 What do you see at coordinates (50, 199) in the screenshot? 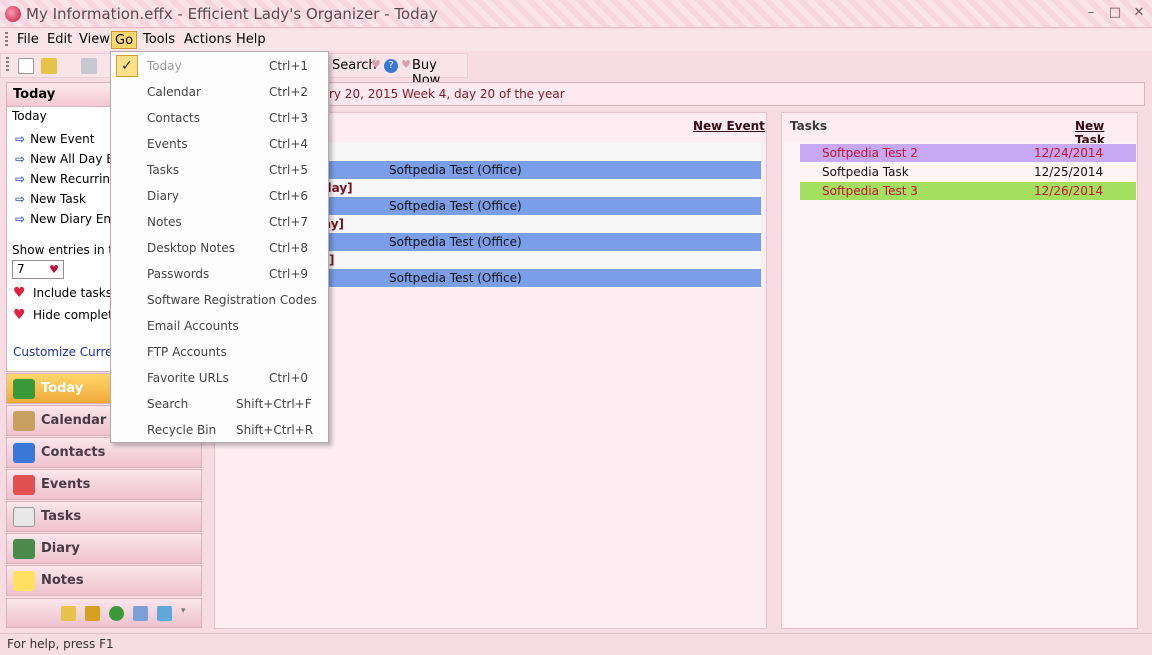
I see `new-task-link: ⇨ New Task` at bounding box center [50, 199].